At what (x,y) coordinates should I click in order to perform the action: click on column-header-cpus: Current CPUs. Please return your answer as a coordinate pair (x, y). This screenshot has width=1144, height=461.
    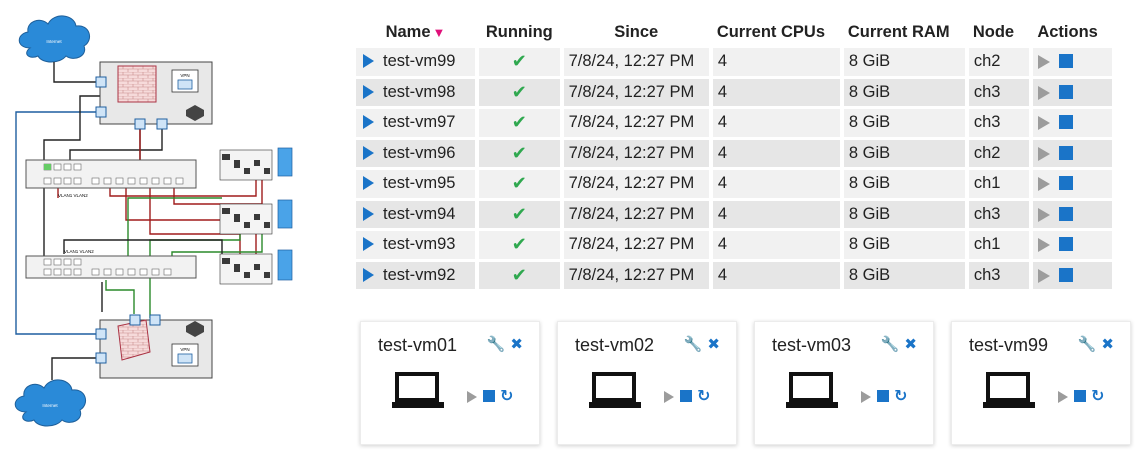
    Looking at the image, I should click on (776, 33).